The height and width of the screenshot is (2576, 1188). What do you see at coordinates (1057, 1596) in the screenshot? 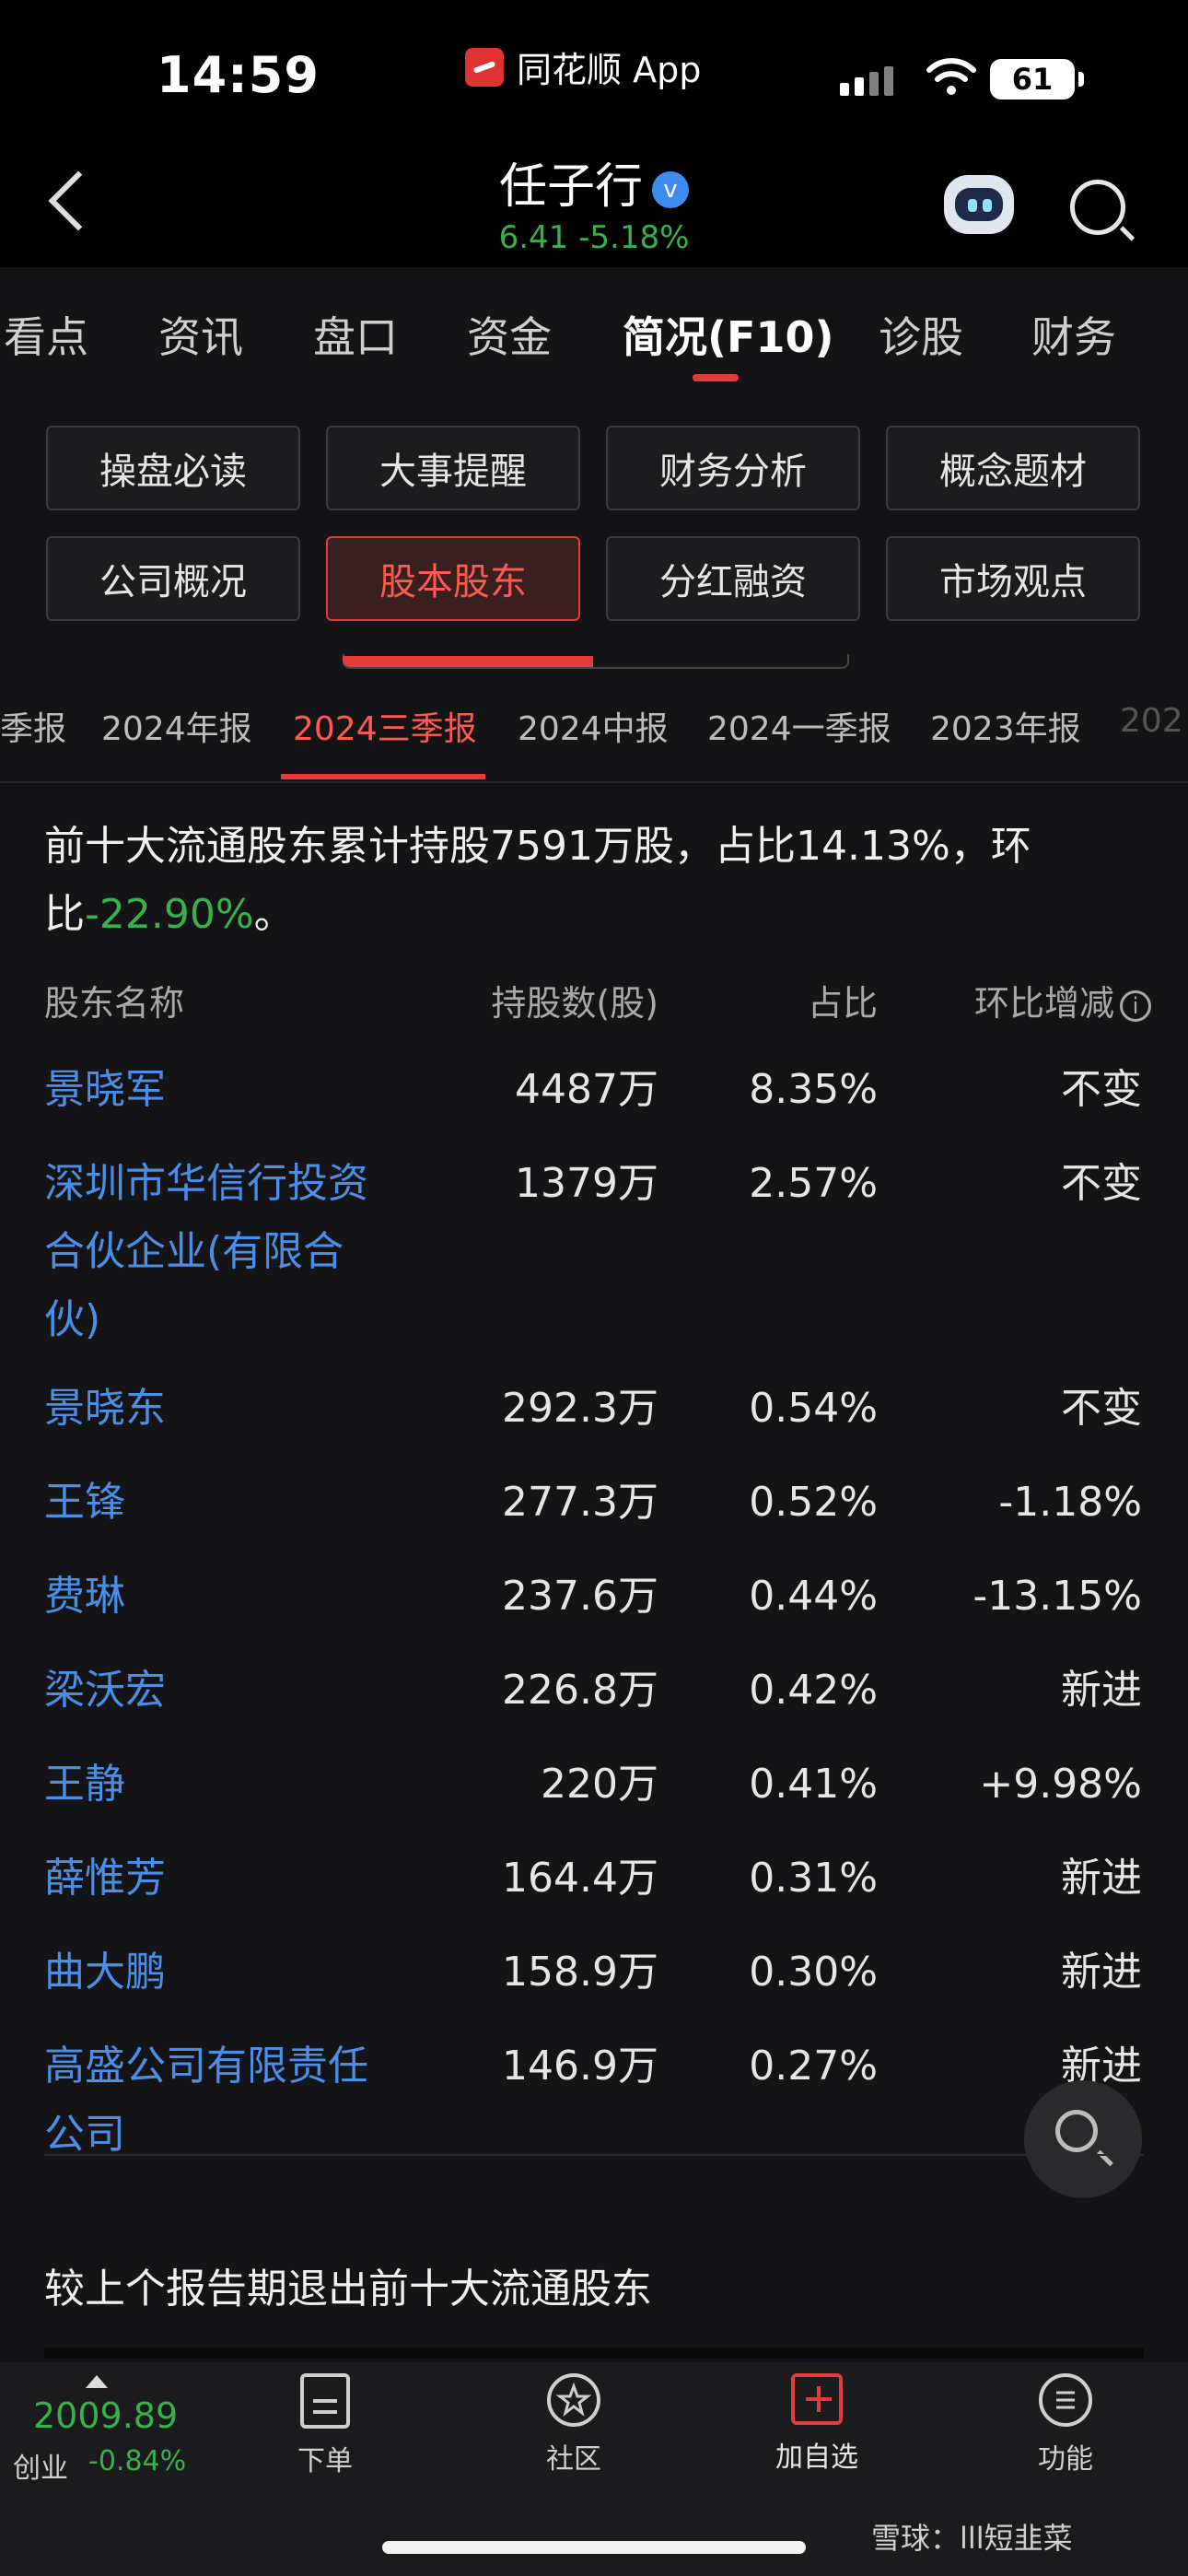
I see `holder-change: -13.15%` at bounding box center [1057, 1596].